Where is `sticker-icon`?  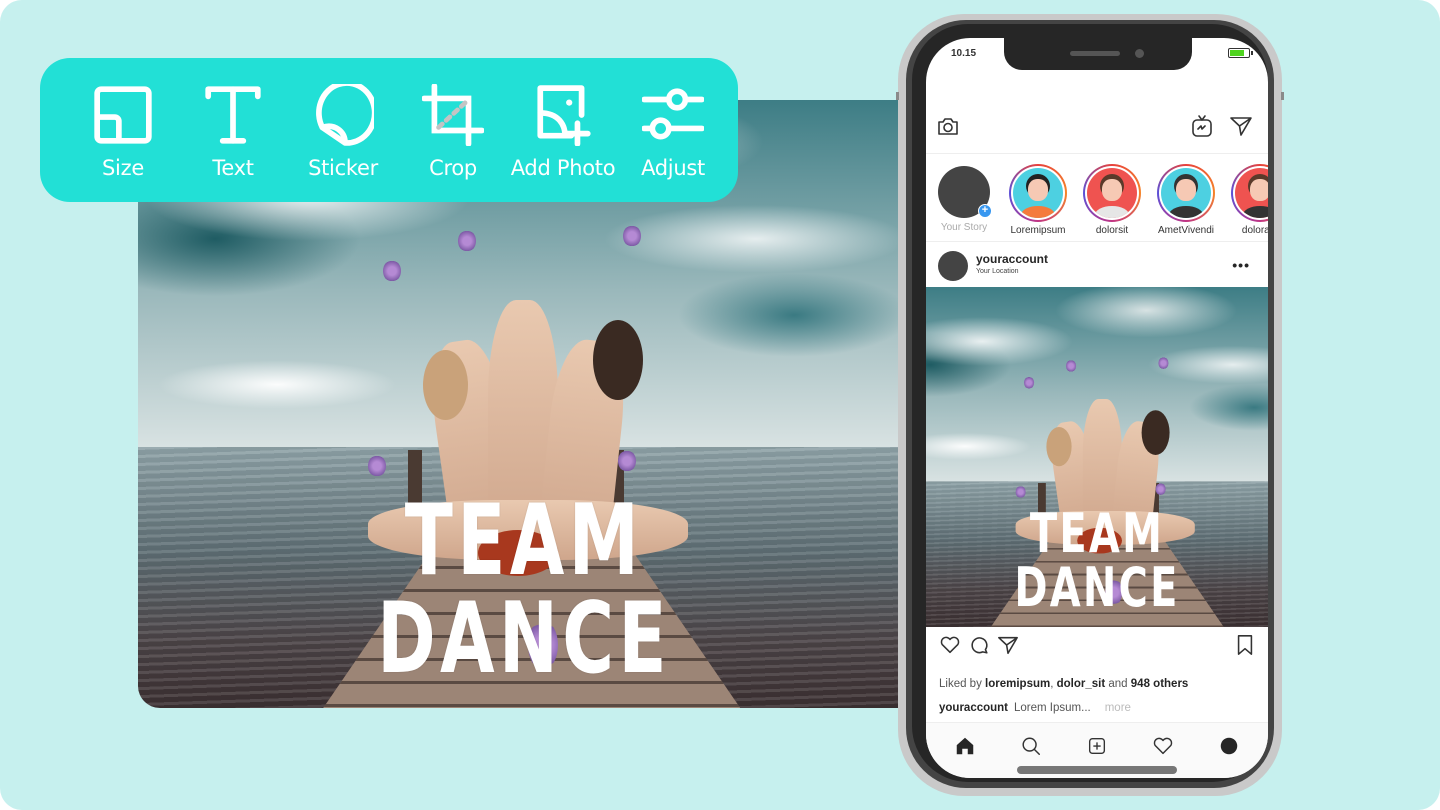
sticker-icon is located at coordinates (345, 115).